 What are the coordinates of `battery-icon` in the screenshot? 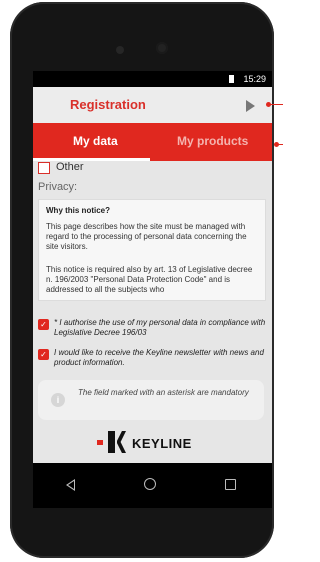 It's located at (231, 79).